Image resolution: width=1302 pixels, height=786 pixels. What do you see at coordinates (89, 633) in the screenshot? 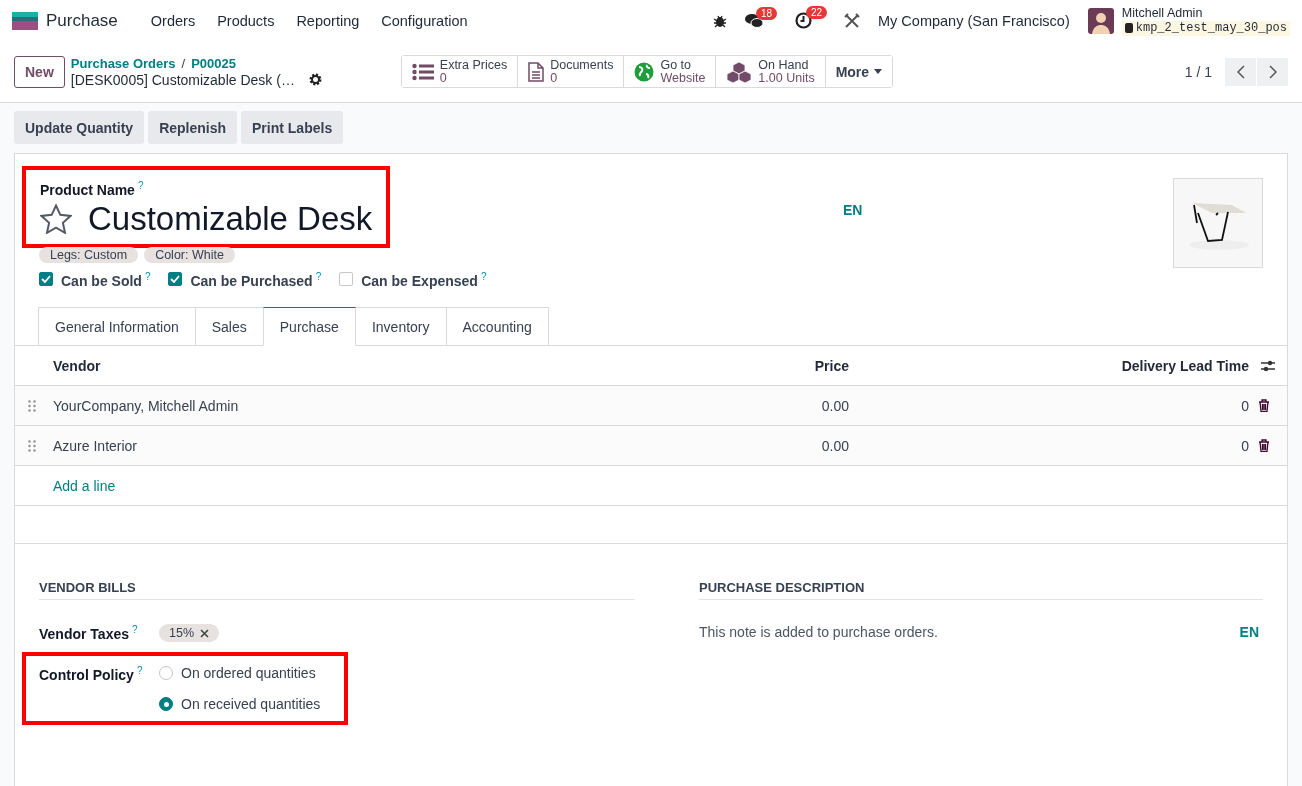
I see `field-label: Vendor Taxes $^{?}$` at bounding box center [89, 633].